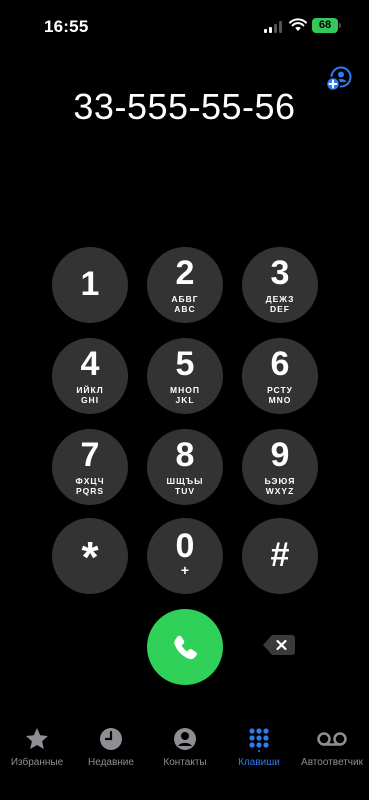  I want to click on tab-label: Недавние, so click(111, 762).